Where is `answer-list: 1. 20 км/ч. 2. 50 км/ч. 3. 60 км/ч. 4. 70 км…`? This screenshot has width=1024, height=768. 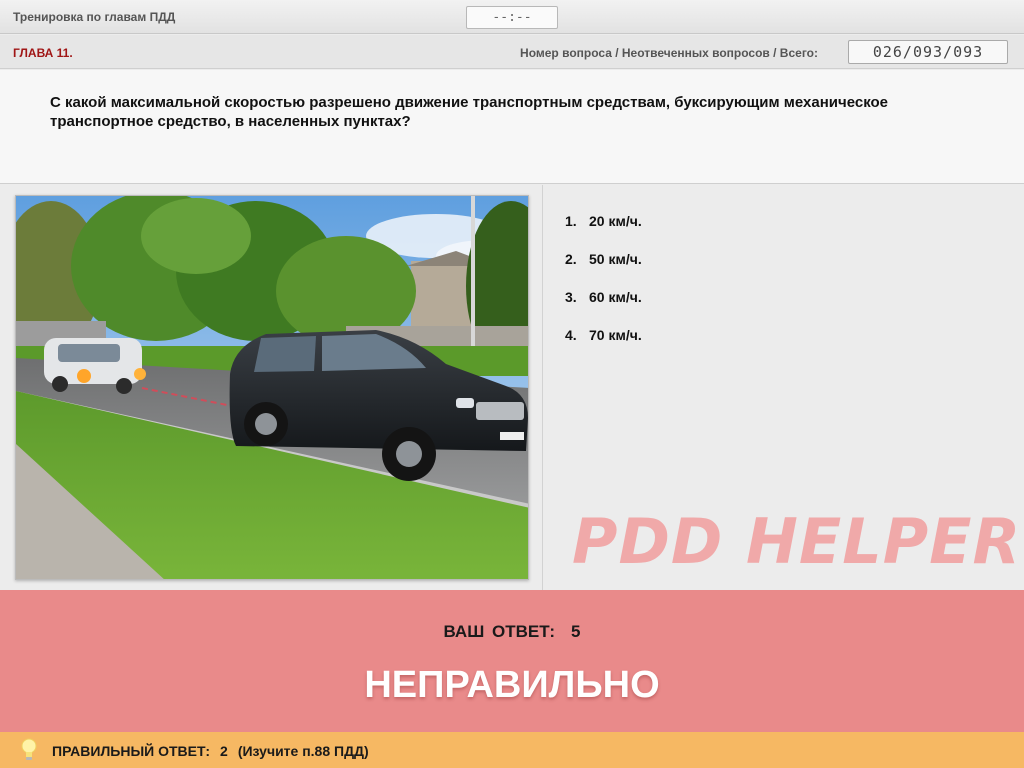 answer-list: 1. 20 км/ч. 2. 50 км/ч. 3. 60 км/ч. 4. 70 км… is located at coordinates (603, 289).